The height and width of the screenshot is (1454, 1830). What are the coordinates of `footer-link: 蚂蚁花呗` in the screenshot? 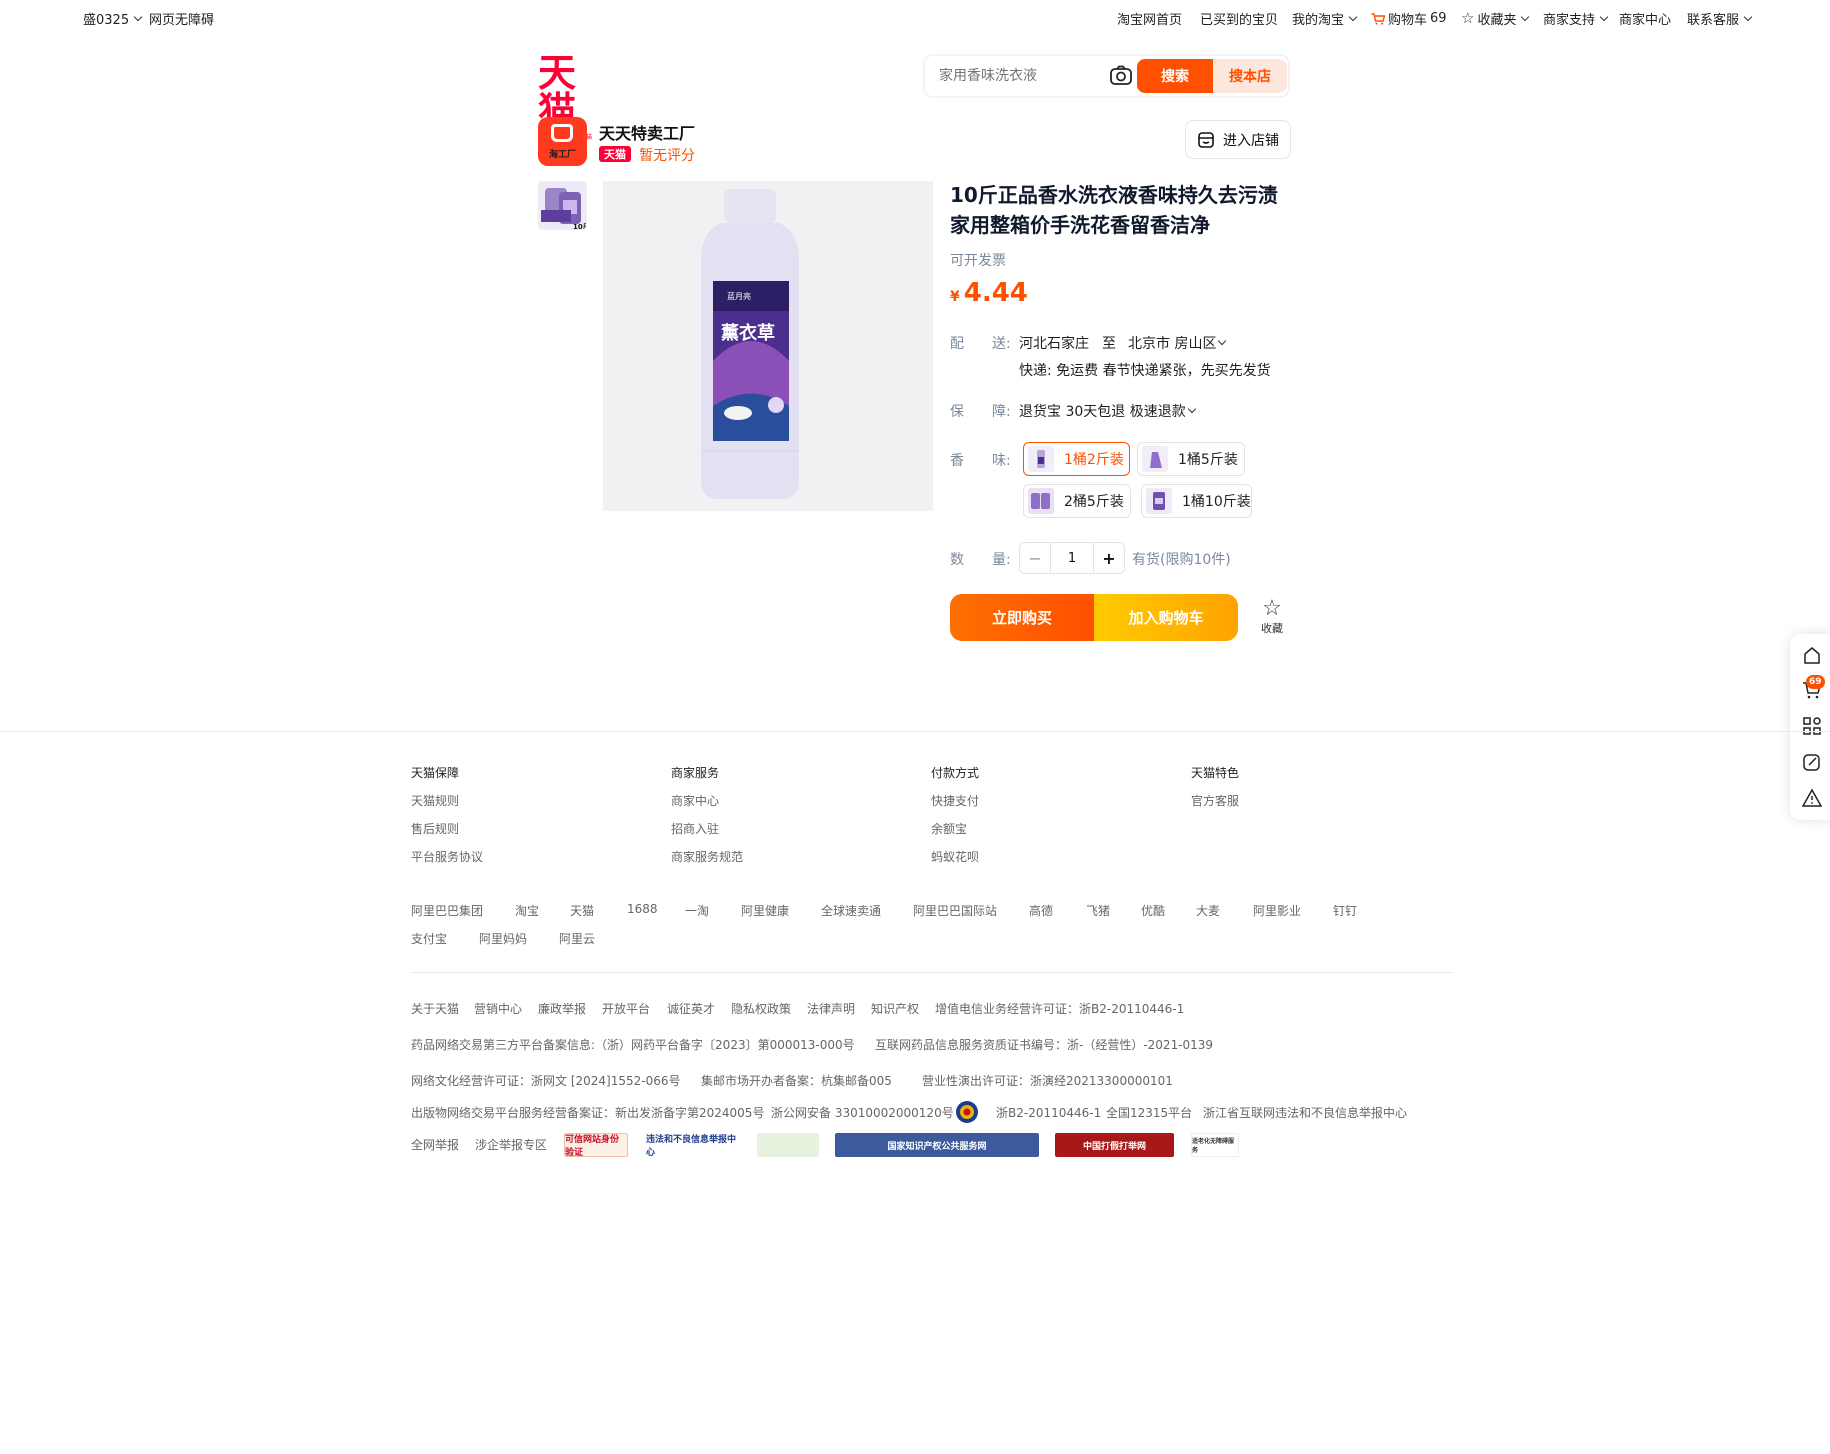 It's located at (955, 856).